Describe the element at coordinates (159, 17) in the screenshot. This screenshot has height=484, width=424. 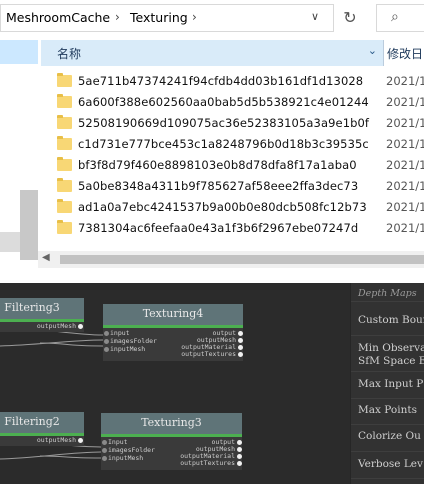
I see `breadcrumb-texturing: Texturing` at that location.